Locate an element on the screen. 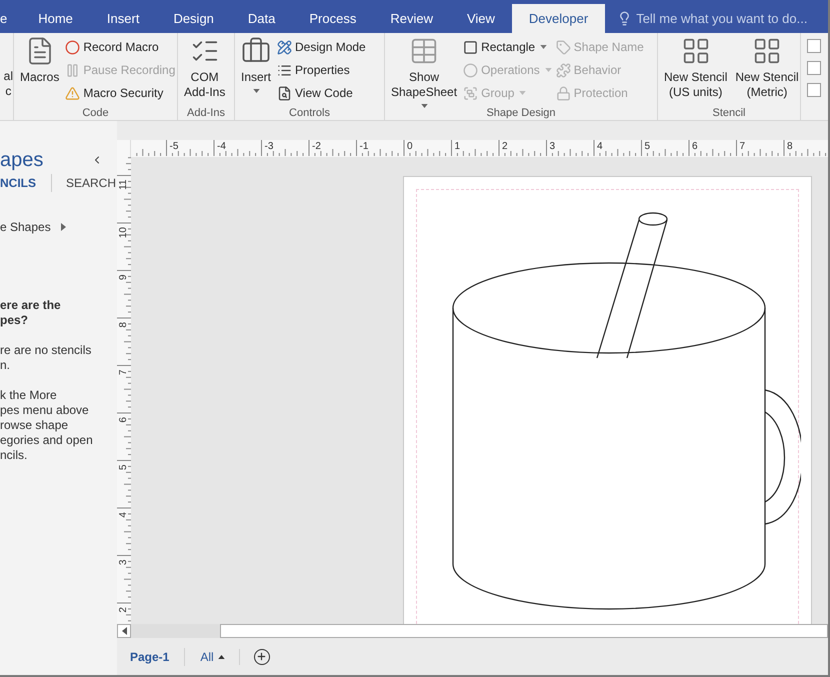 The width and height of the screenshot is (830, 677). ribbon-tab: Design is located at coordinates (193, 18).